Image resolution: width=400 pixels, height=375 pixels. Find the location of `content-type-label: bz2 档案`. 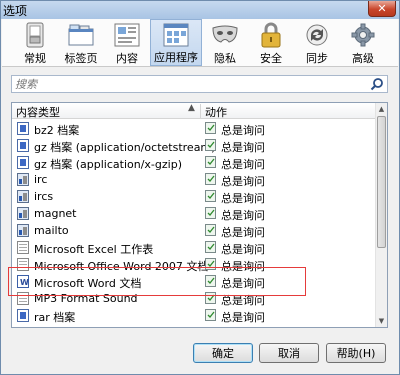

content-type-label: bz2 档案 is located at coordinates (57, 130).